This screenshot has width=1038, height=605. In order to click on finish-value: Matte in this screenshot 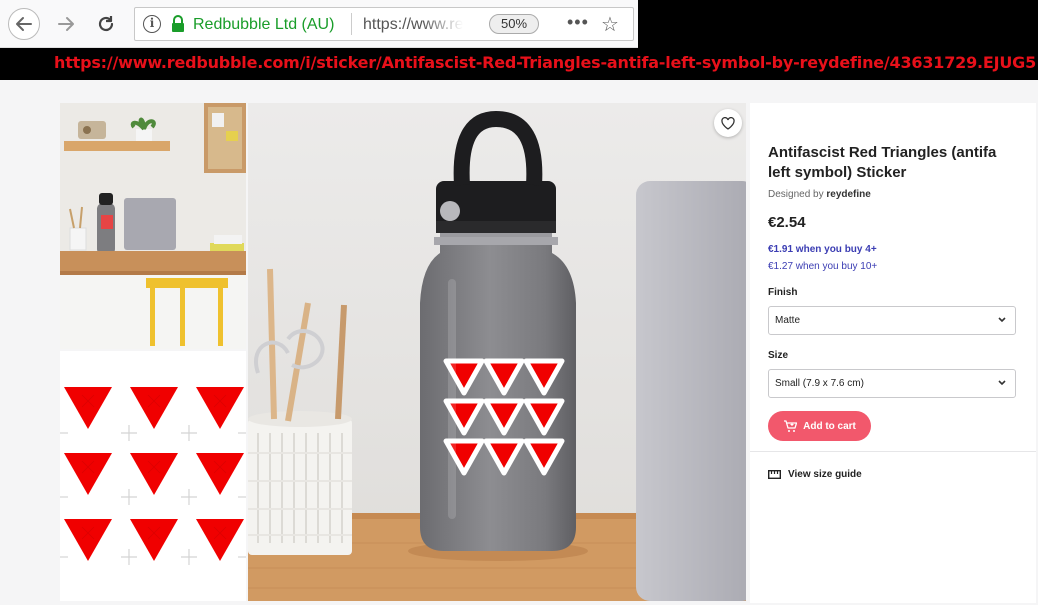, I will do `click(788, 320)`.